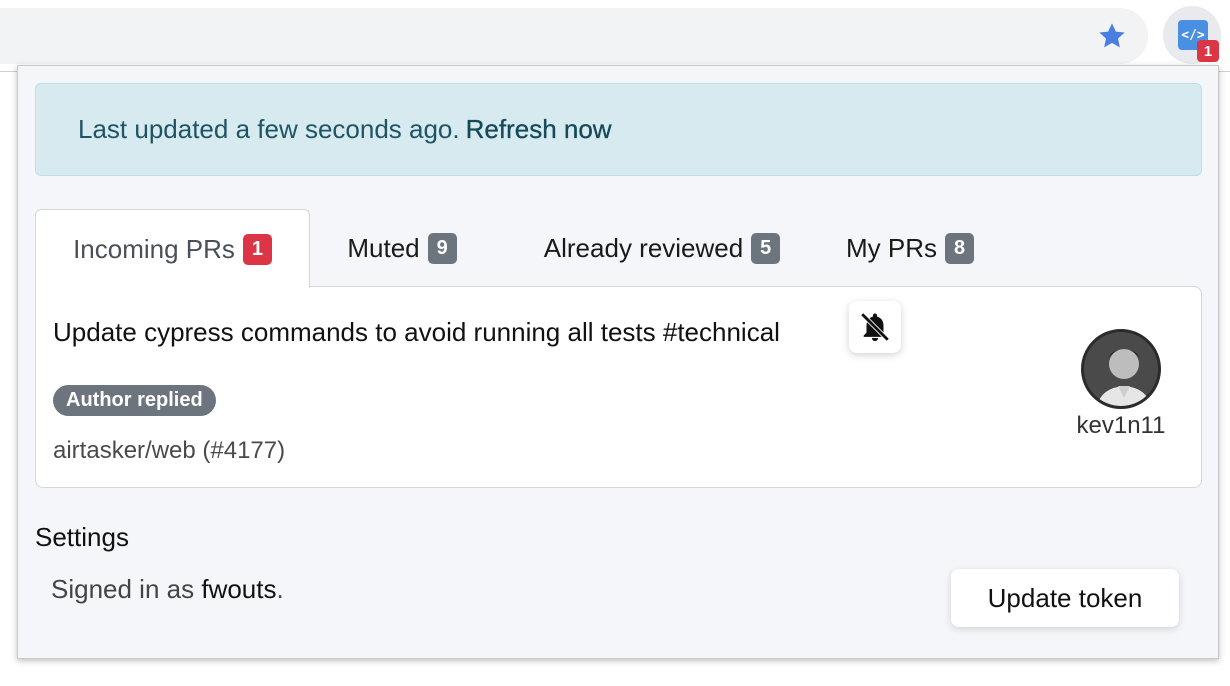 This screenshot has width=1230, height=686. Describe the element at coordinates (1208, 51) in the screenshot. I see `extension-badge: 1` at that location.